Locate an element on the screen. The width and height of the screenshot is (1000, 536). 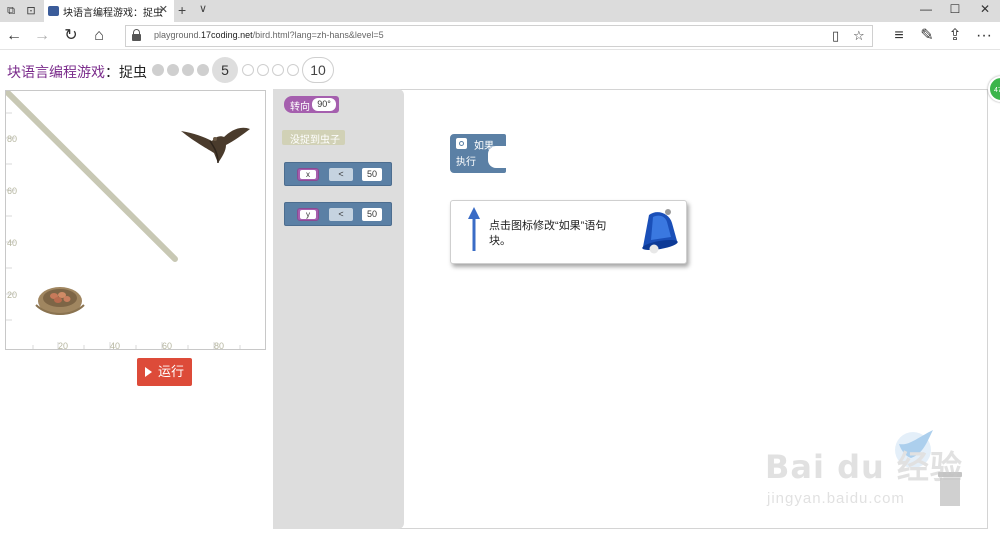
reading-view-icon: ▯ is located at coordinates (835, 36).